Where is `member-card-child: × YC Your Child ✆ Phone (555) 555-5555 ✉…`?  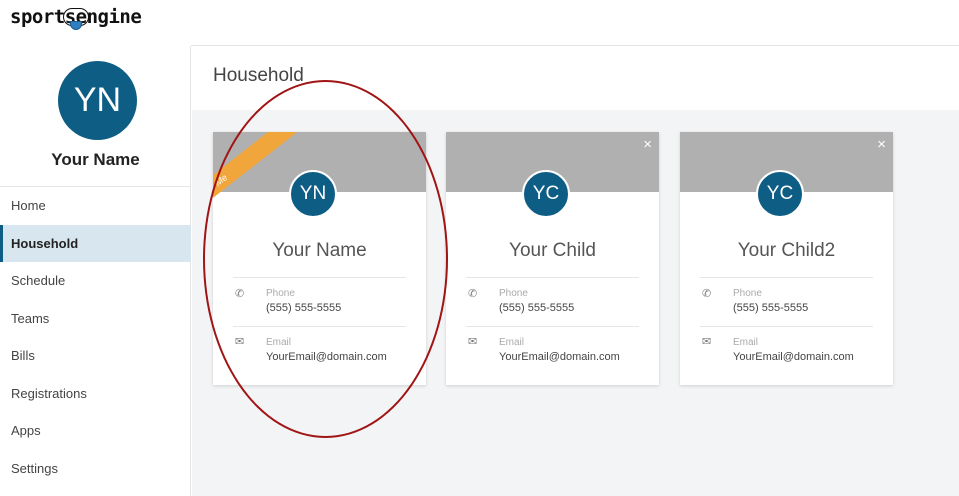 member-card-child: × YC Your Child ✆ Phone (555) 555-5555 ✉… is located at coordinates (552, 258).